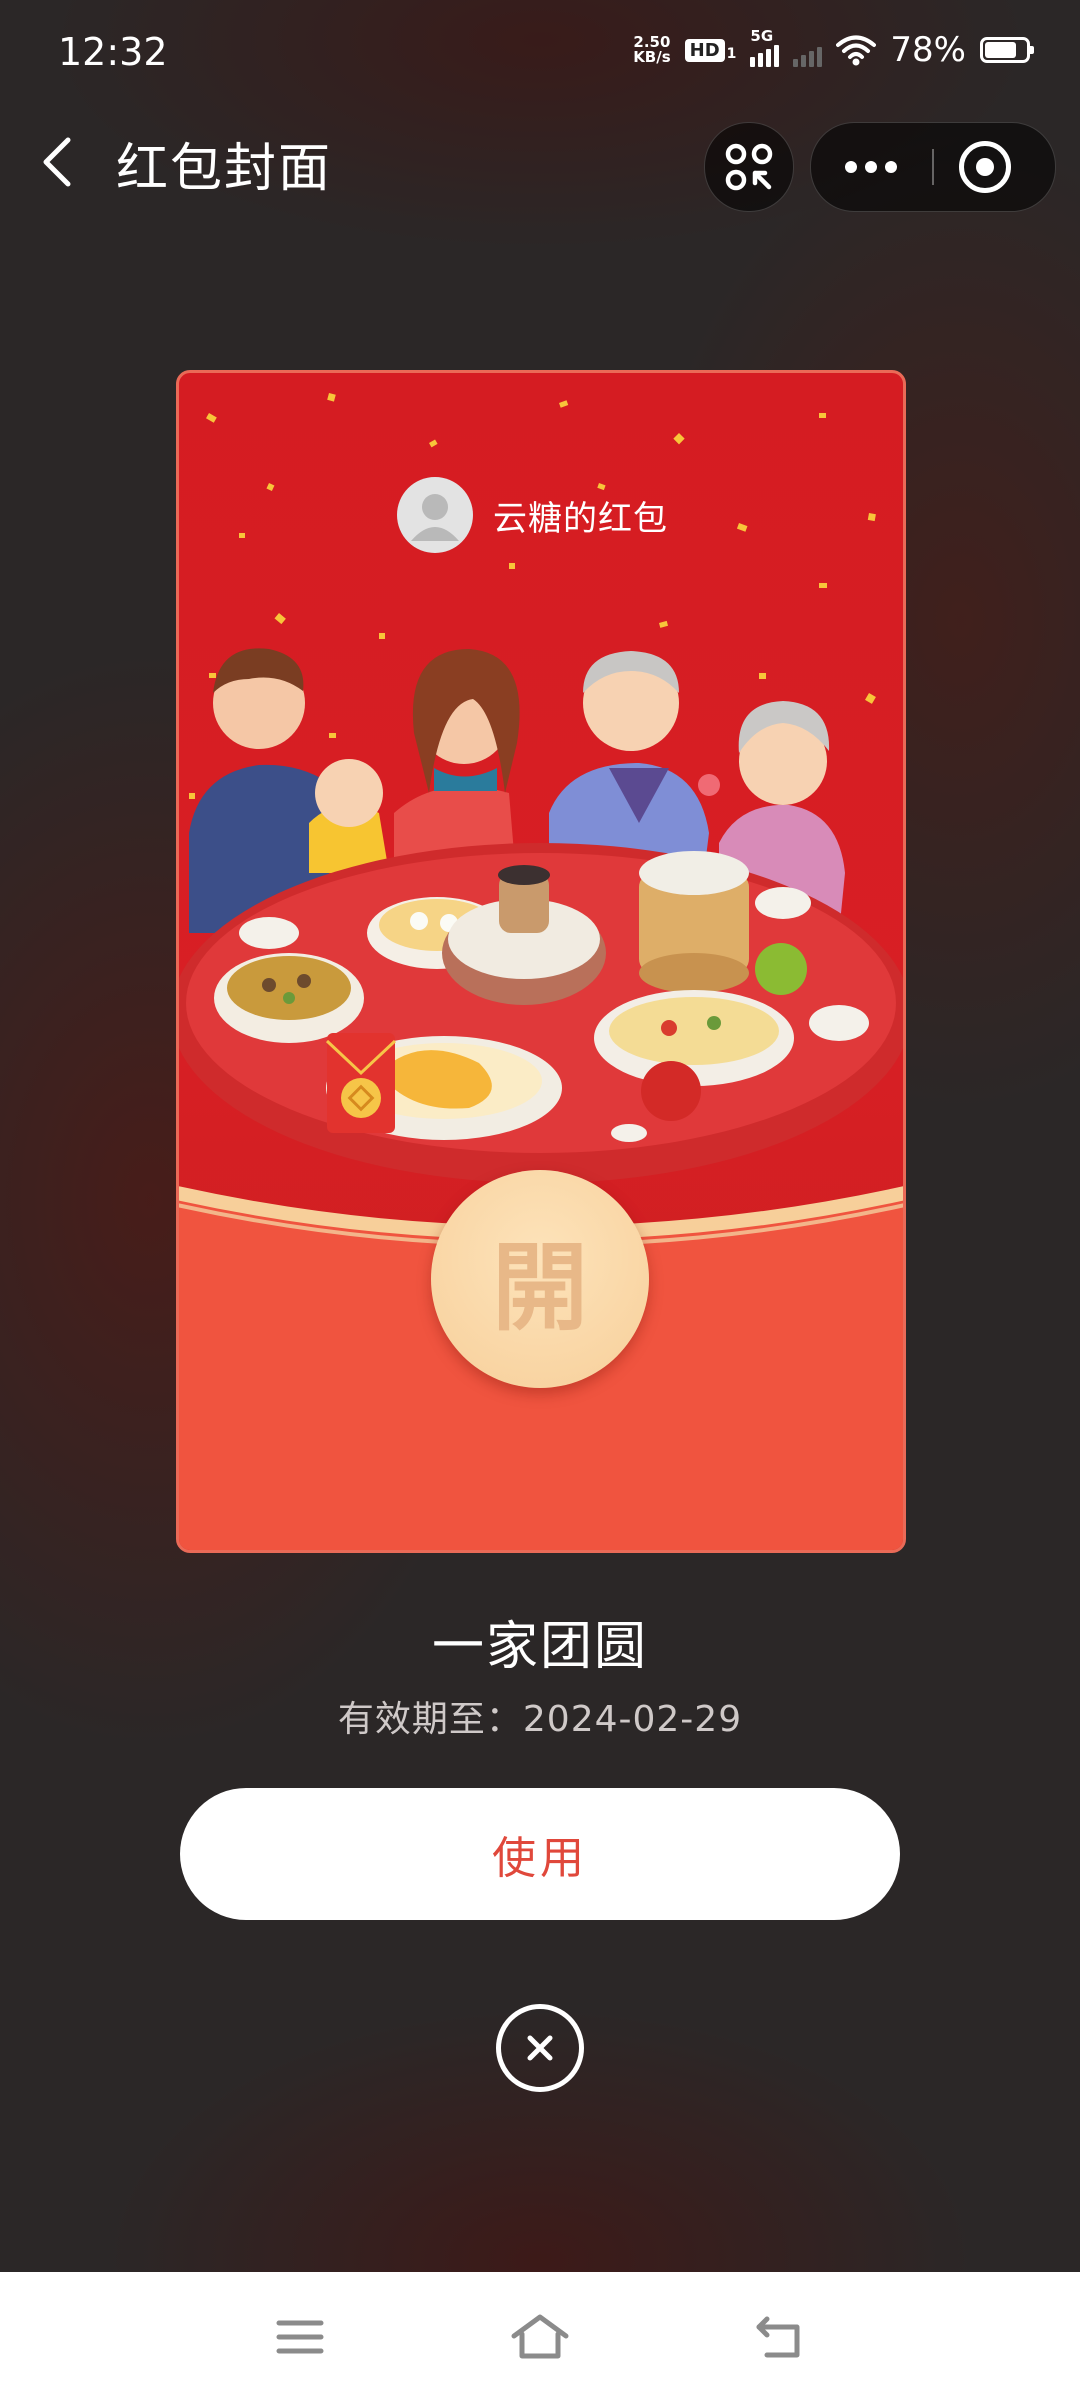 This screenshot has height=2400, width=1080. I want to click on scan-icon, so click(749, 167).